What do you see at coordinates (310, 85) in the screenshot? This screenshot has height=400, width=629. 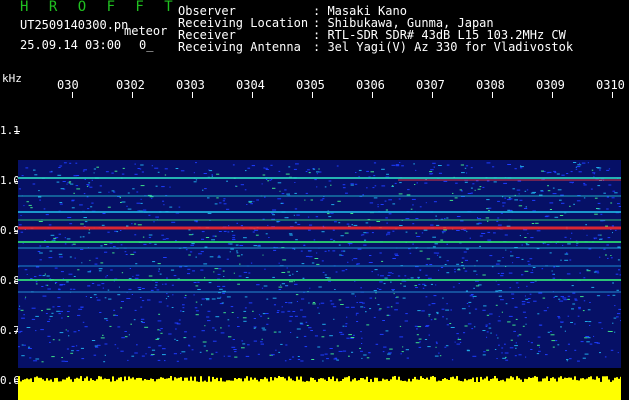 I see `time-label-5: 0305` at bounding box center [310, 85].